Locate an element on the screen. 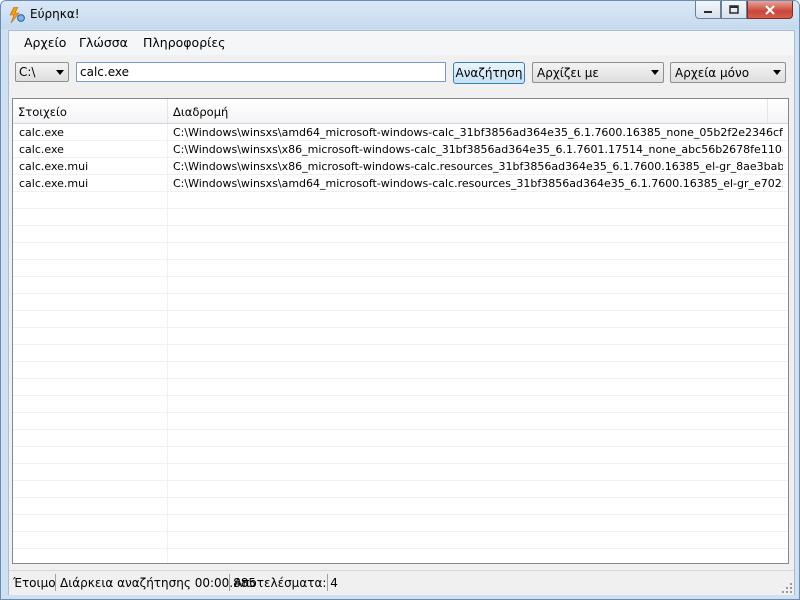  search-input is located at coordinates (261, 72).